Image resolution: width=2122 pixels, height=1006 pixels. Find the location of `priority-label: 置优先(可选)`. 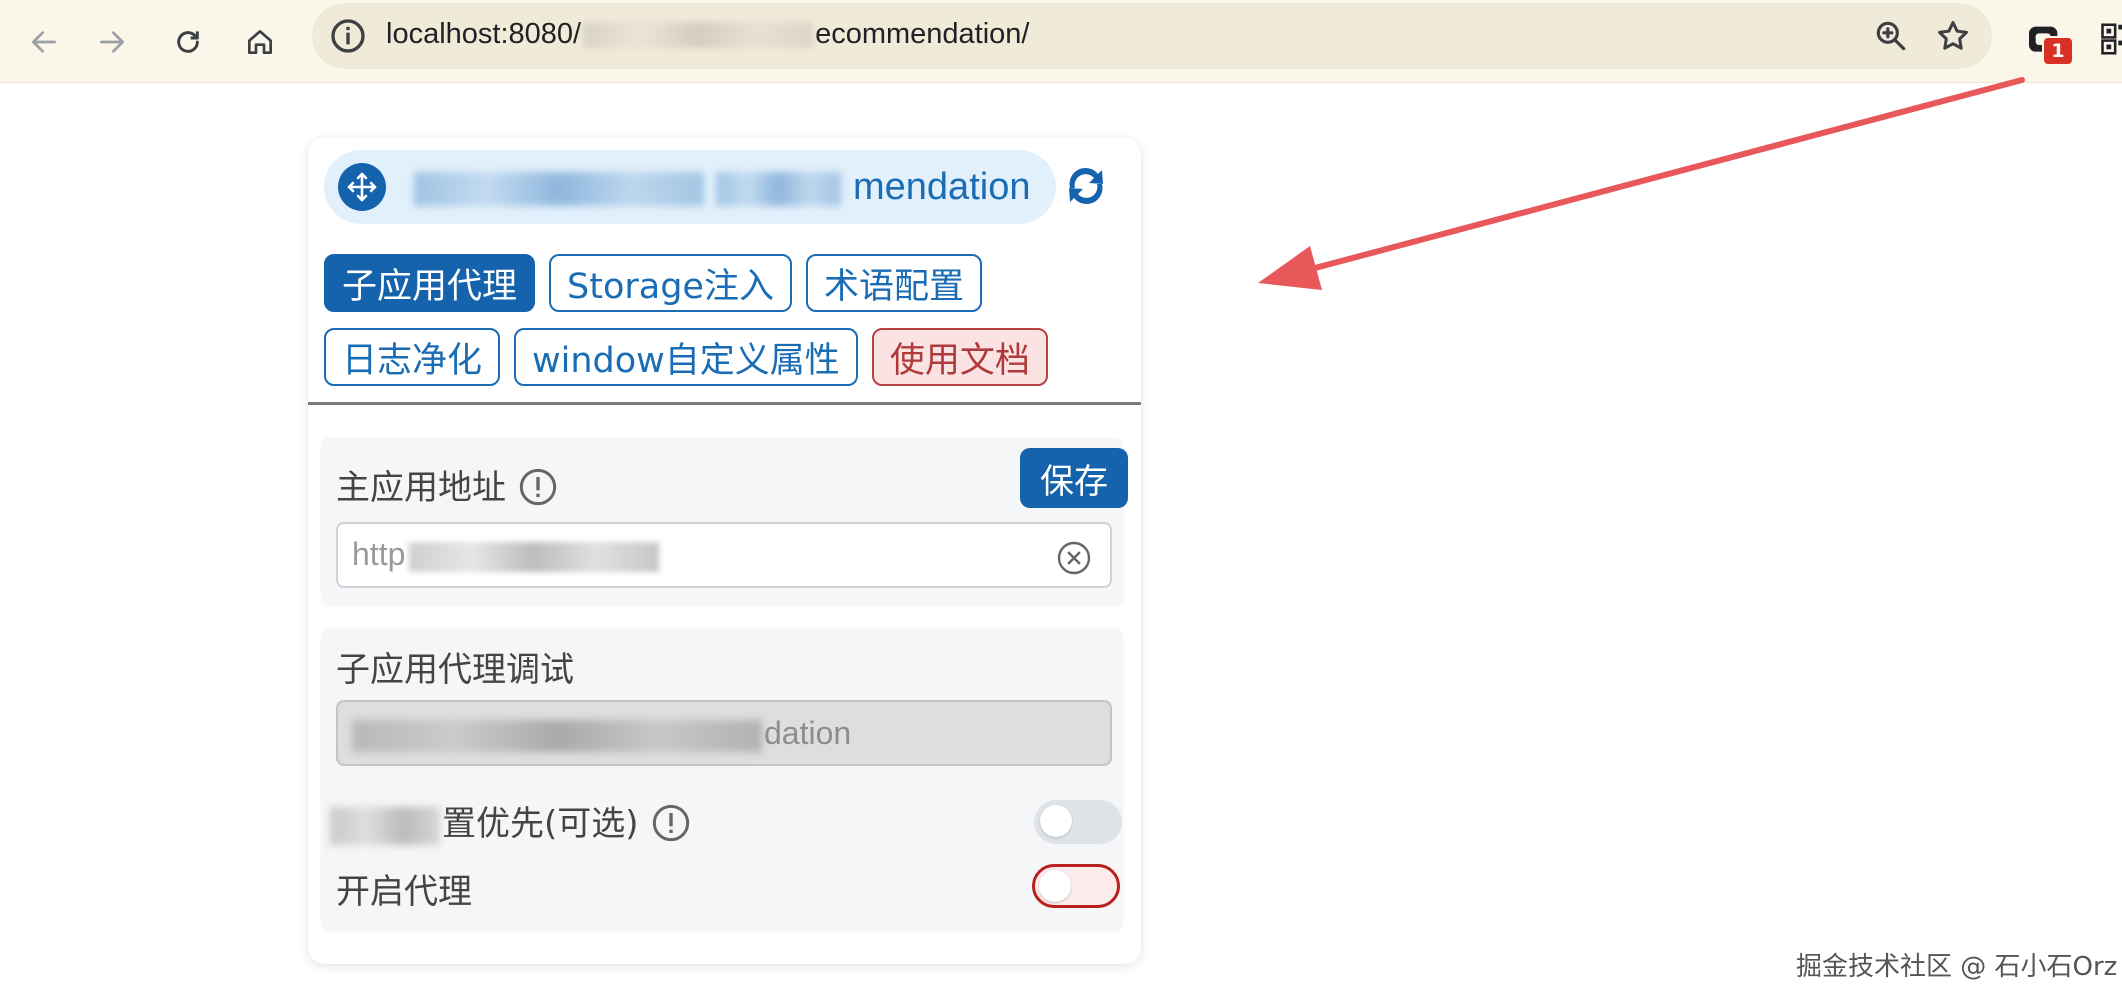

priority-label: 置优先(可选) is located at coordinates (540, 824).